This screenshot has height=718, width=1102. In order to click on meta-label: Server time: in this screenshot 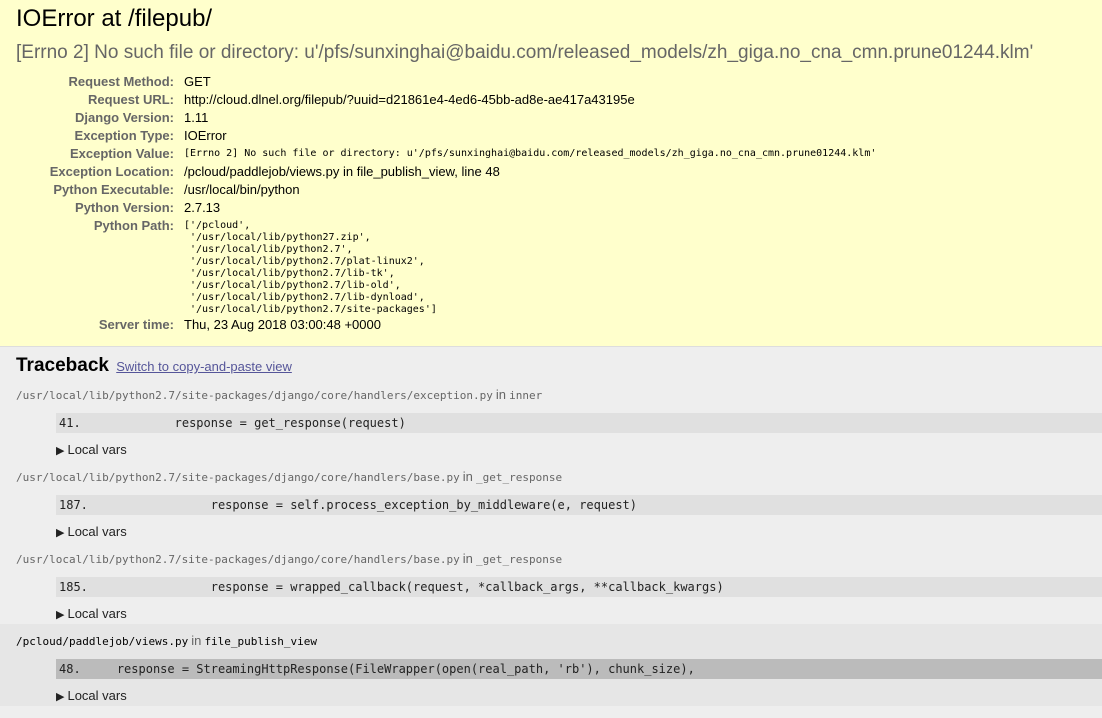, I will do `click(136, 324)`.